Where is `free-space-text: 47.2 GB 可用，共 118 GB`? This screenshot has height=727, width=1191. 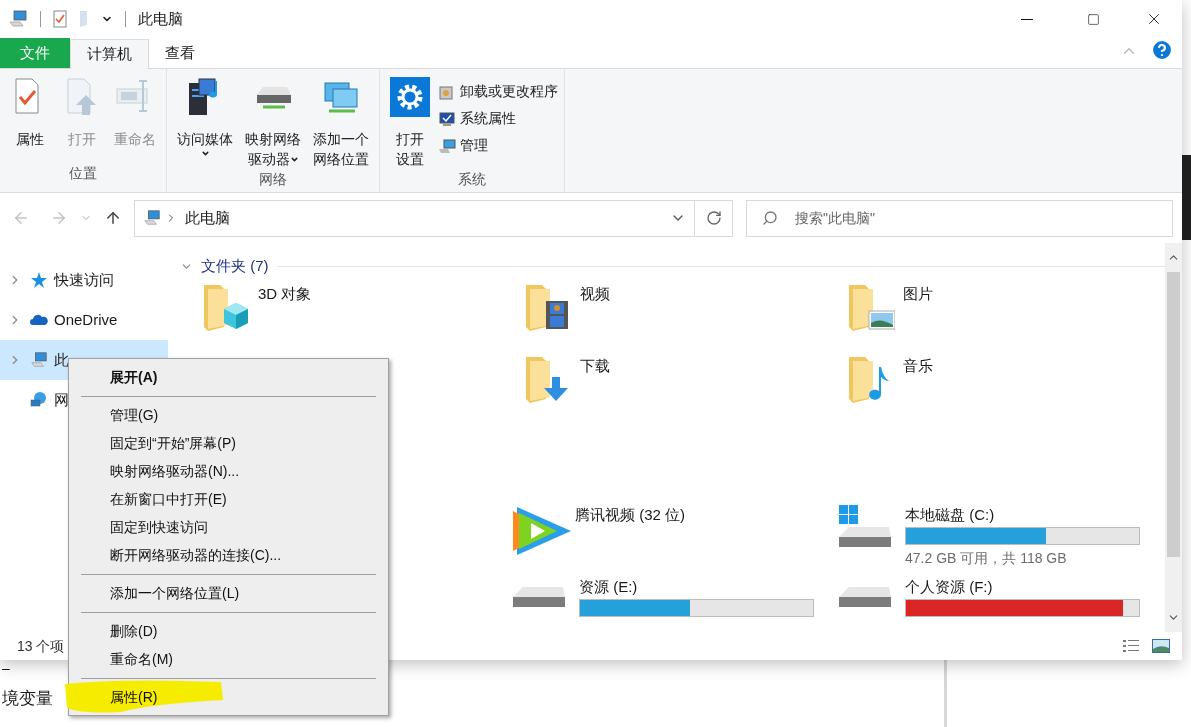
free-space-text: 47.2 GB 可用，共 118 GB is located at coordinates (986, 558).